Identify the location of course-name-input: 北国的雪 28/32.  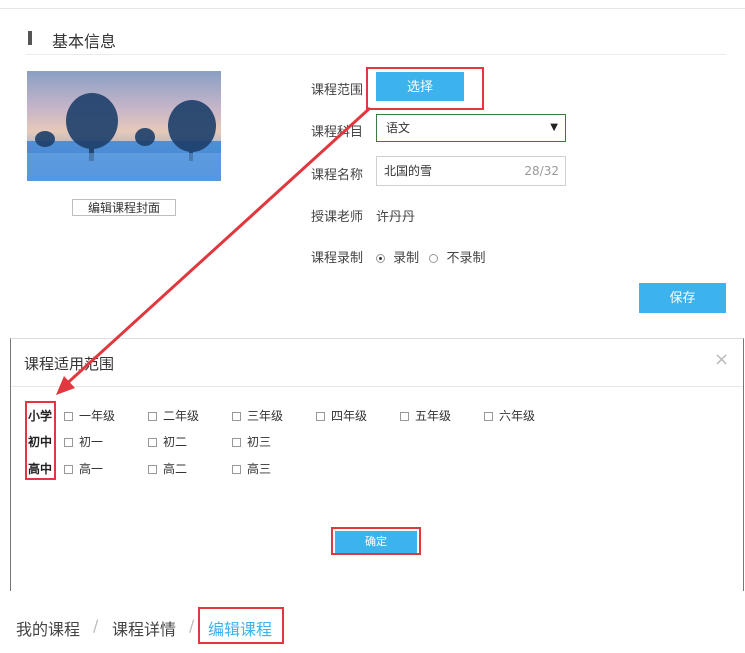
(471, 171).